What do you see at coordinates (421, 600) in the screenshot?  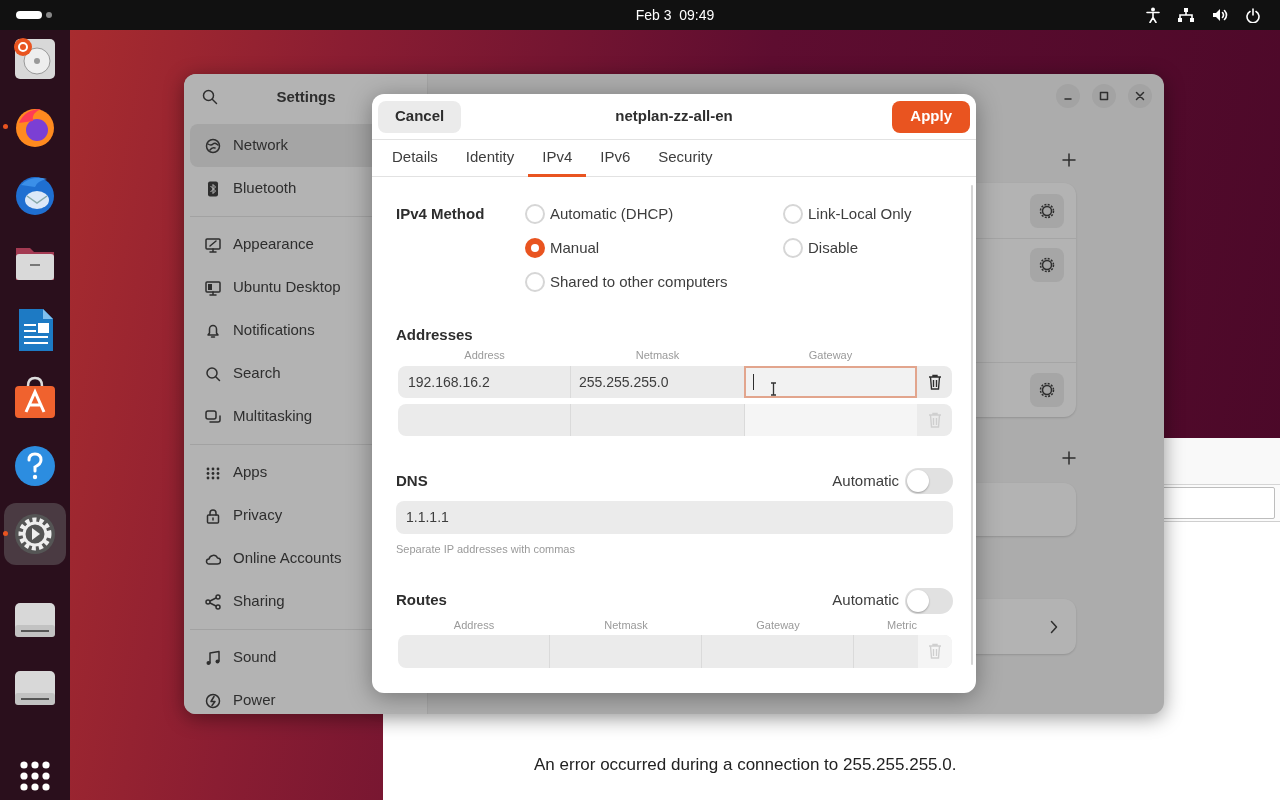 I see `section-label: Routes` at bounding box center [421, 600].